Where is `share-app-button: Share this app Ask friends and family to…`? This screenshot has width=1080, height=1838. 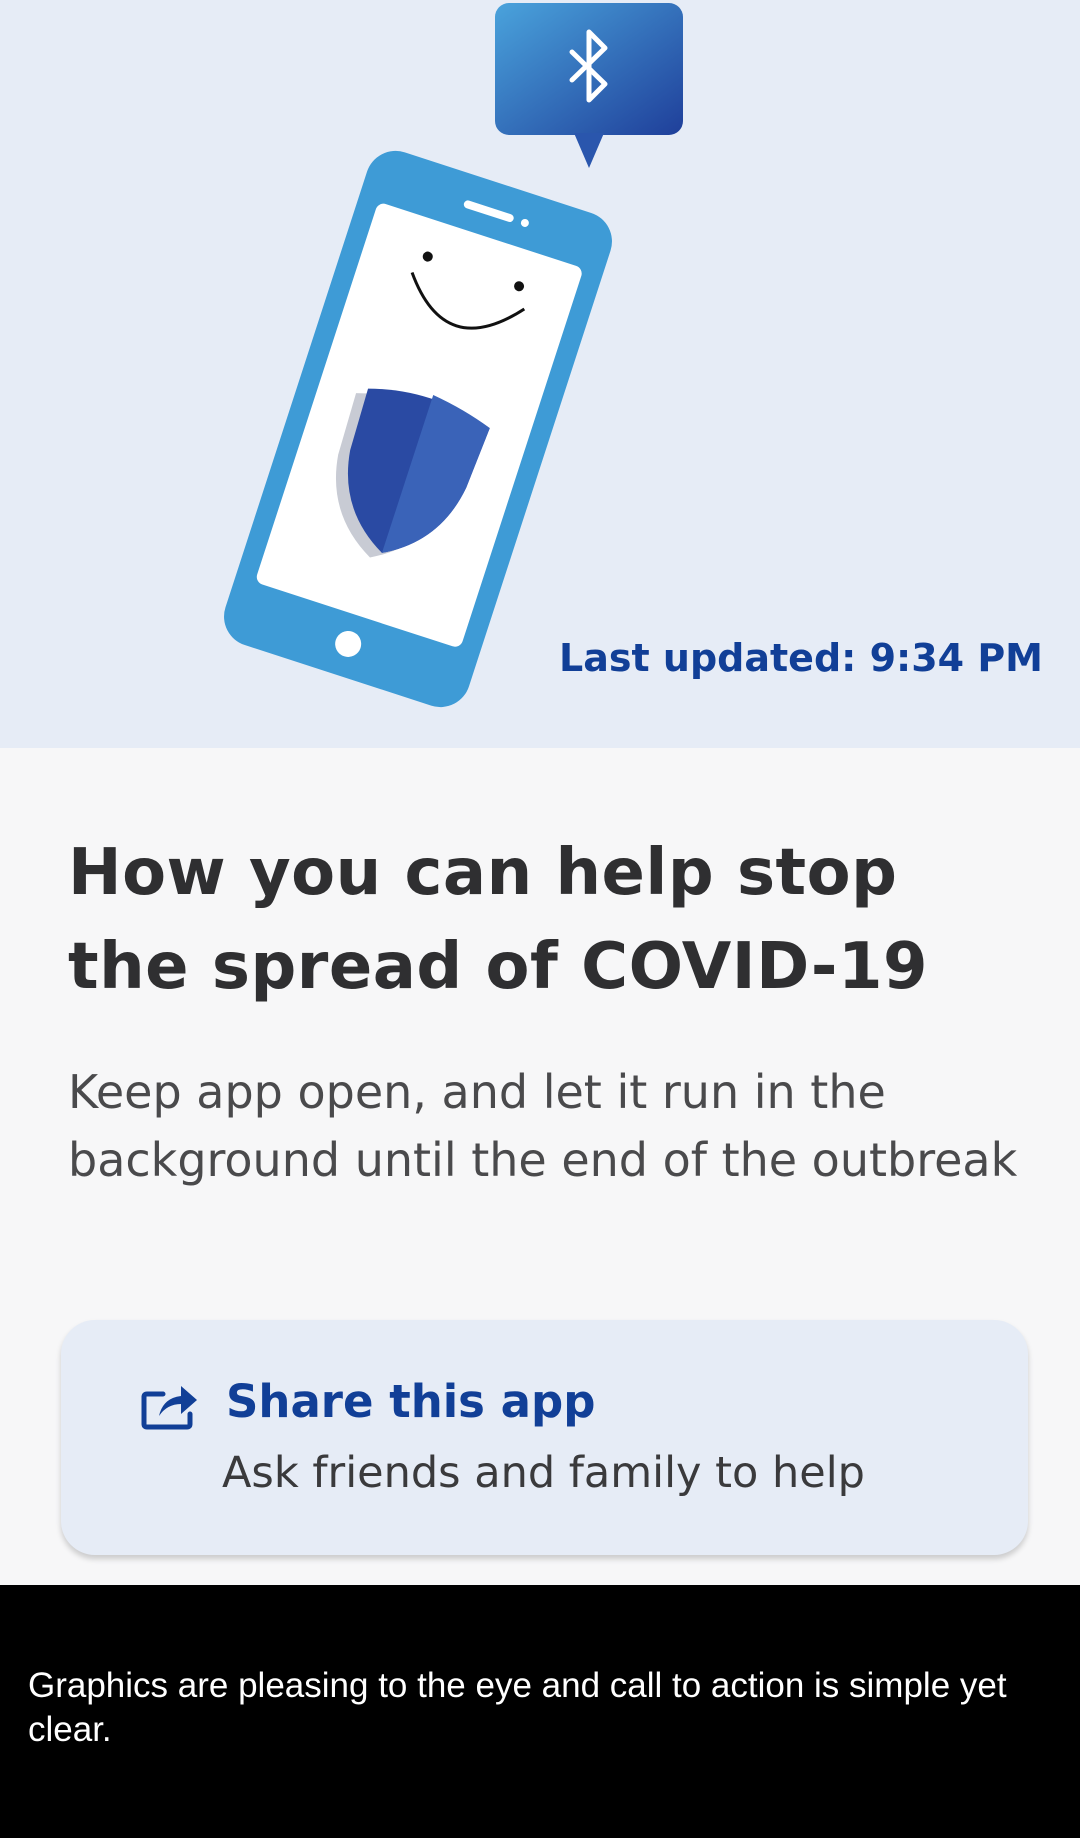
share-app-button: Share this app Ask friends and family to… is located at coordinates (544, 1437).